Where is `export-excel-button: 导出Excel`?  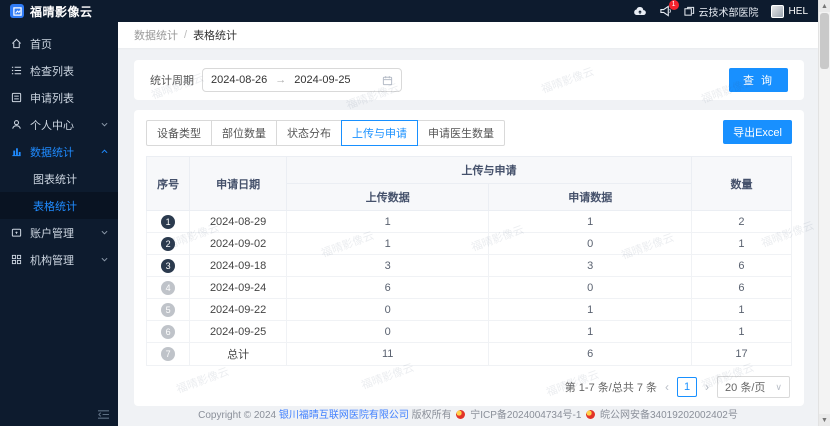
export-excel-button: 导出Excel is located at coordinates (757, 132).